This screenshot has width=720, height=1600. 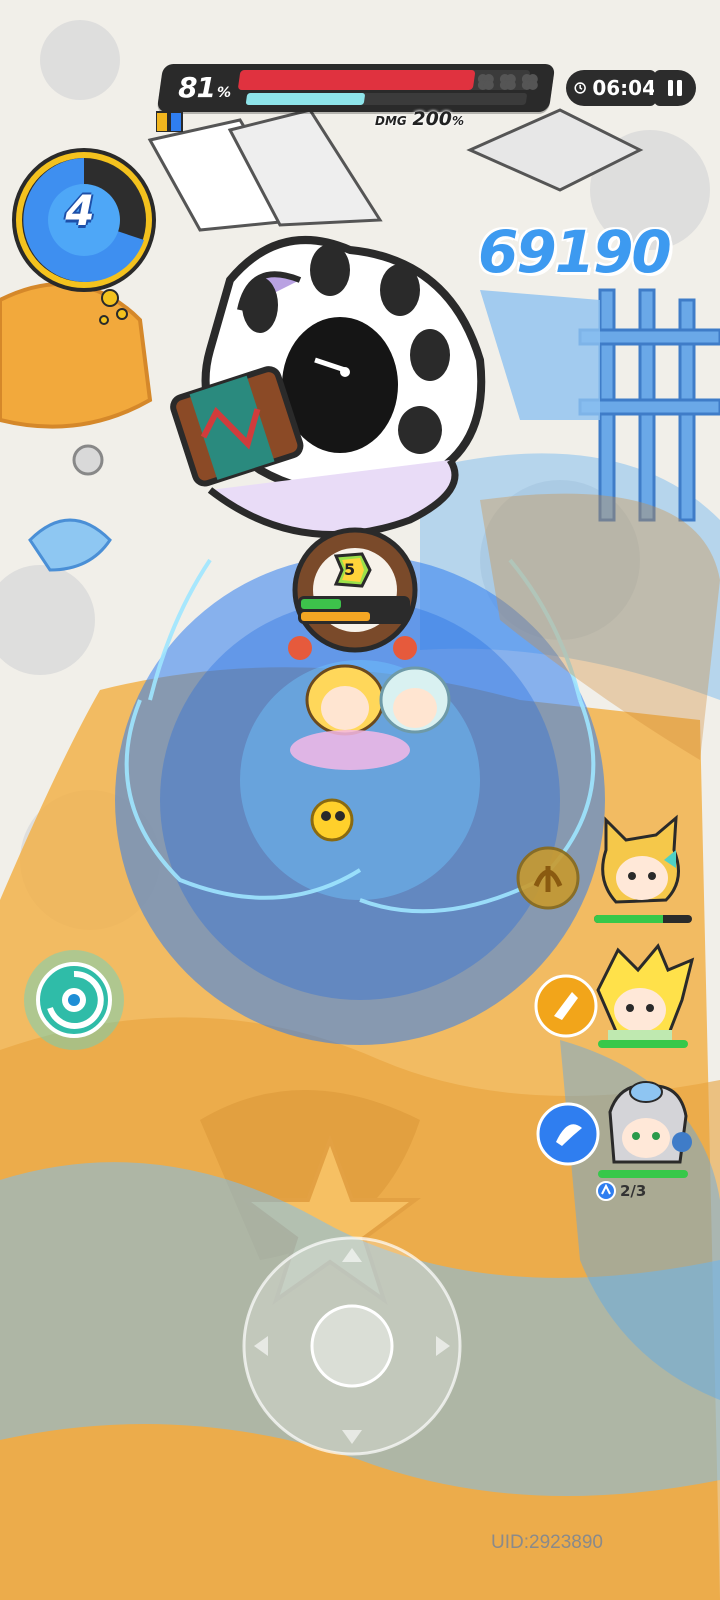 What do you see at coordinates (84, 236) in the screenshot?
I see `wave-counter-gauge` at bounding box center [84, 236].